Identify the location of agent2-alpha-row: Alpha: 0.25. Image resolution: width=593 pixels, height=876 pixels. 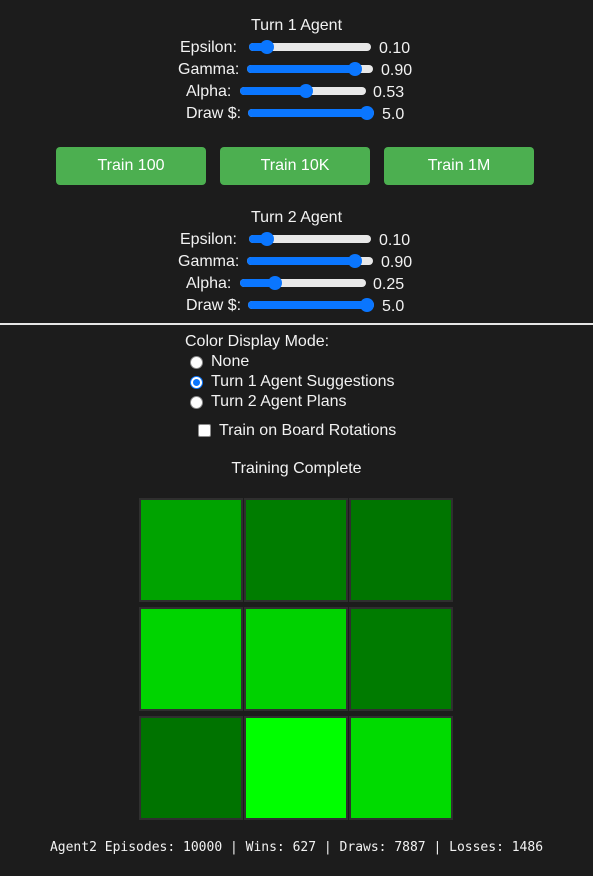
(296, 284).